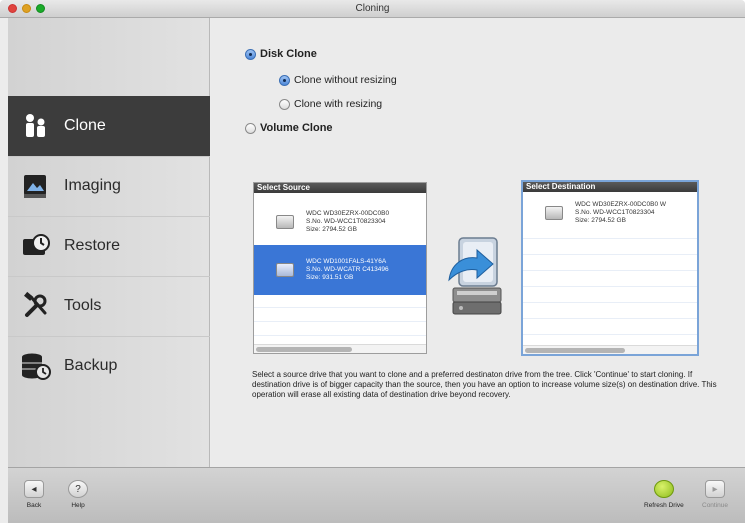 This screenshot has height=523, width=745. I want to click on sidebar-item-backup: Backup, so click(109, 366).